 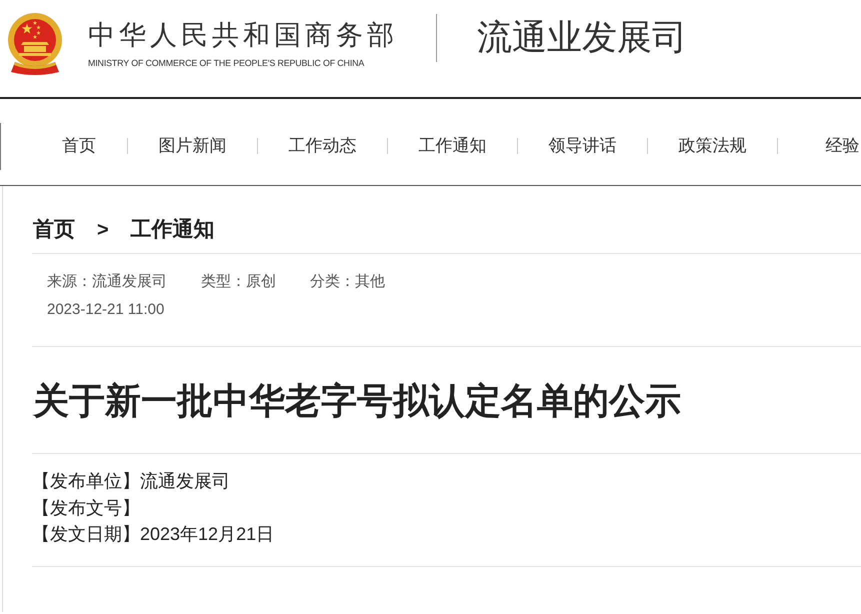 I want to click on info-line: 【发文日期】2023年12月21日, so click(x=154, y=534).